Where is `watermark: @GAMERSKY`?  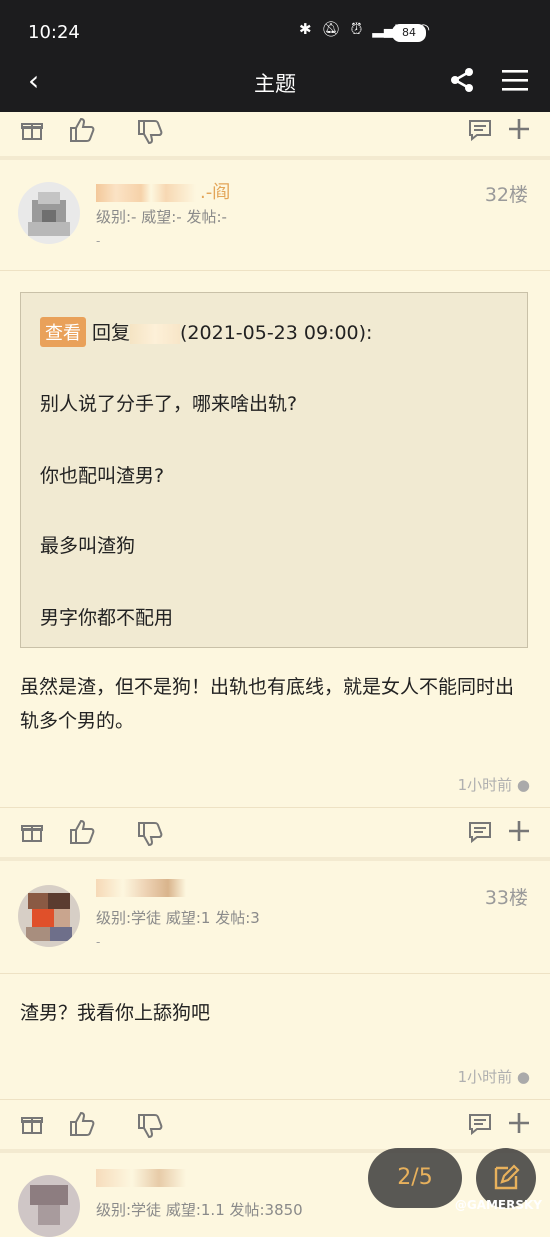
watermark: @GAMERSKY is located at coordinates (498, 1205).